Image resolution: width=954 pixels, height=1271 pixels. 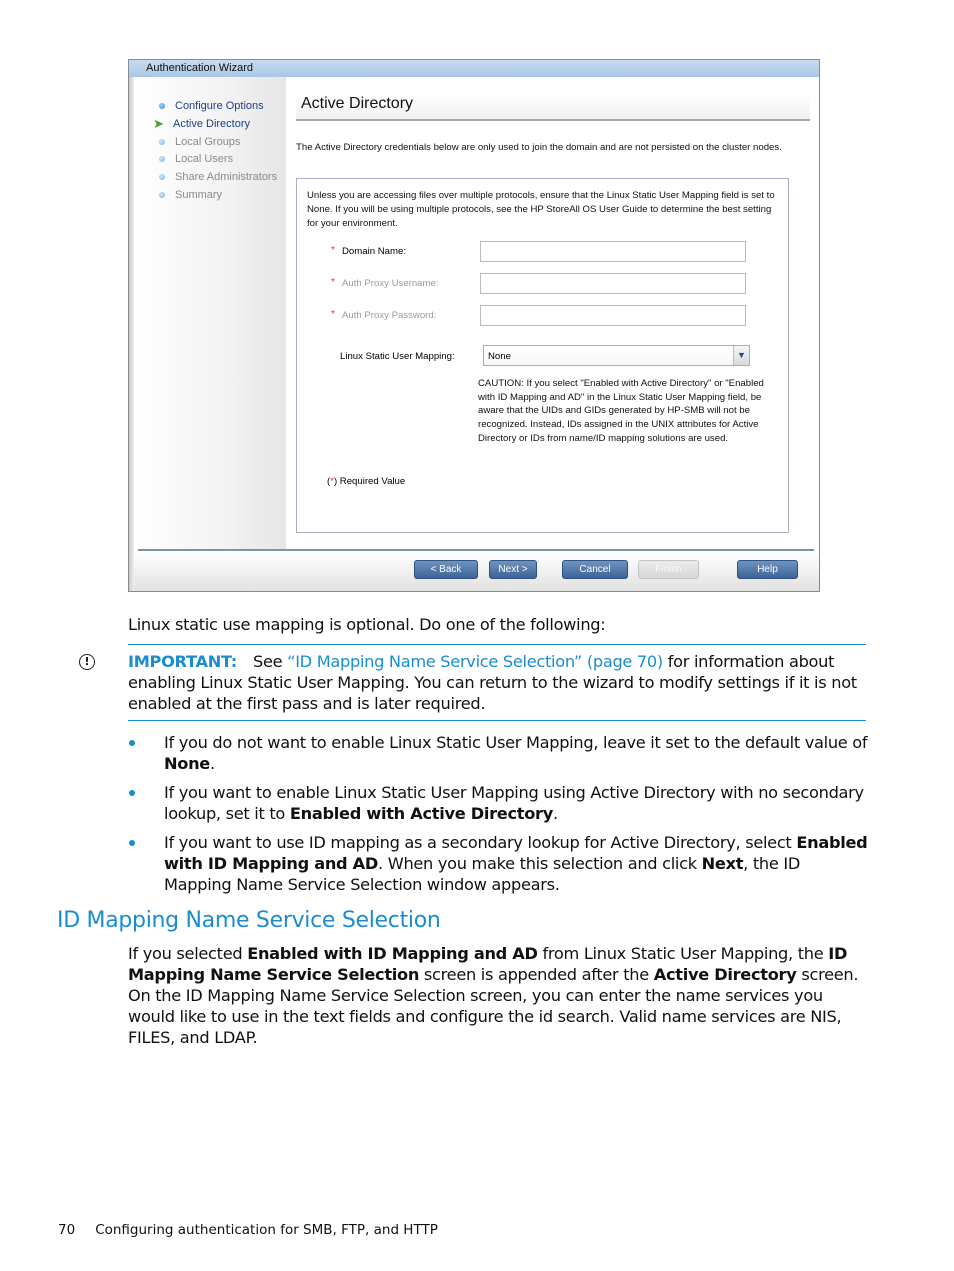 I want to click on domain-name-input, so click(x=613, y=251).